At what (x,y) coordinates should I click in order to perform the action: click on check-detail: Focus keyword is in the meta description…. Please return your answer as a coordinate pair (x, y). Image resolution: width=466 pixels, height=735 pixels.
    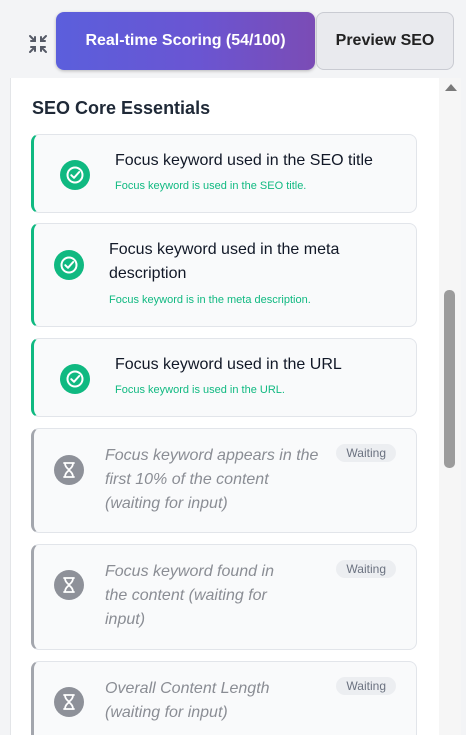
    Looking at the image, I should click on (210, 300).